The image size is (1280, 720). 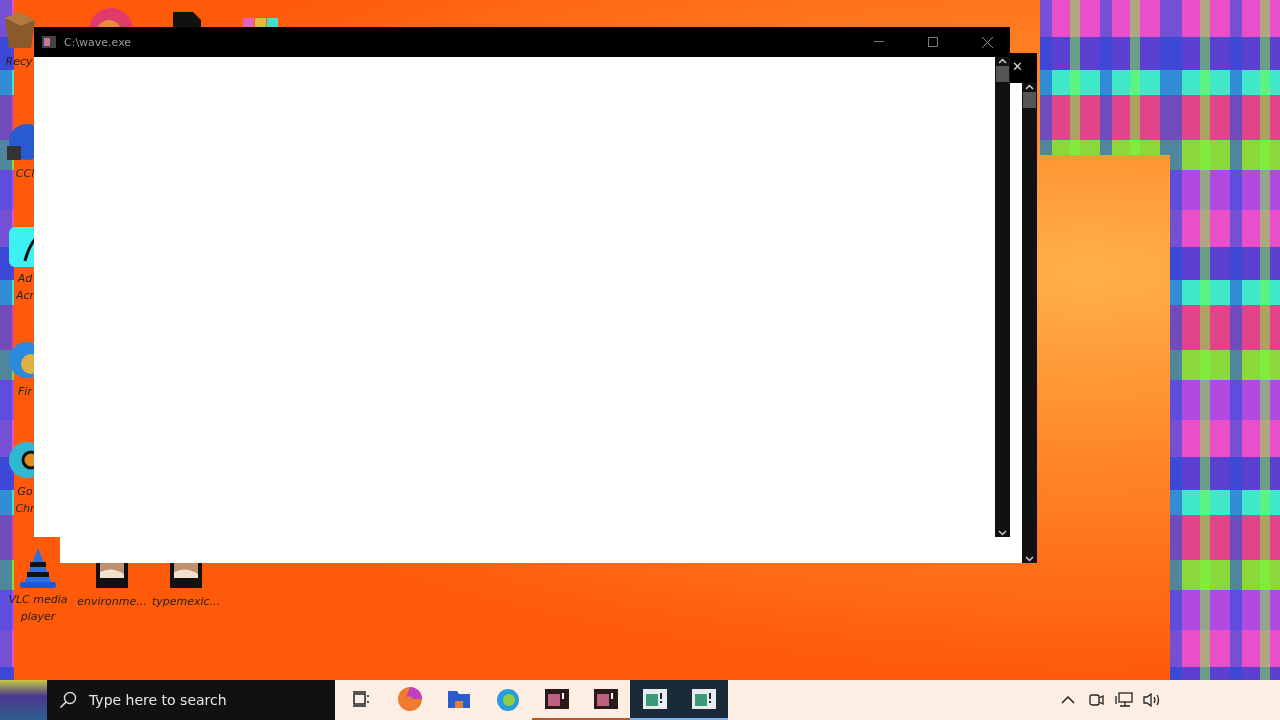 I want to click on icon-label: player, so click(x=38, y=616).